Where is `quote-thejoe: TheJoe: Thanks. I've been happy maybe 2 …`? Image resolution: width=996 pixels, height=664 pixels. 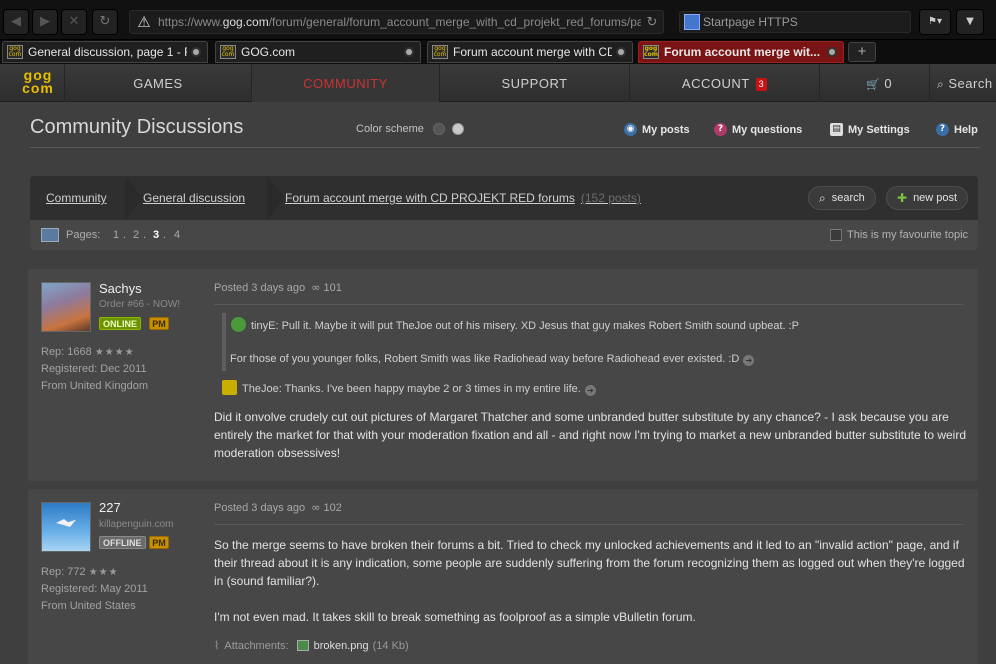
quote-thejoe: TheJoe: Thanks. I've been happy maybe 2 … is located at coordinates (409, 388).